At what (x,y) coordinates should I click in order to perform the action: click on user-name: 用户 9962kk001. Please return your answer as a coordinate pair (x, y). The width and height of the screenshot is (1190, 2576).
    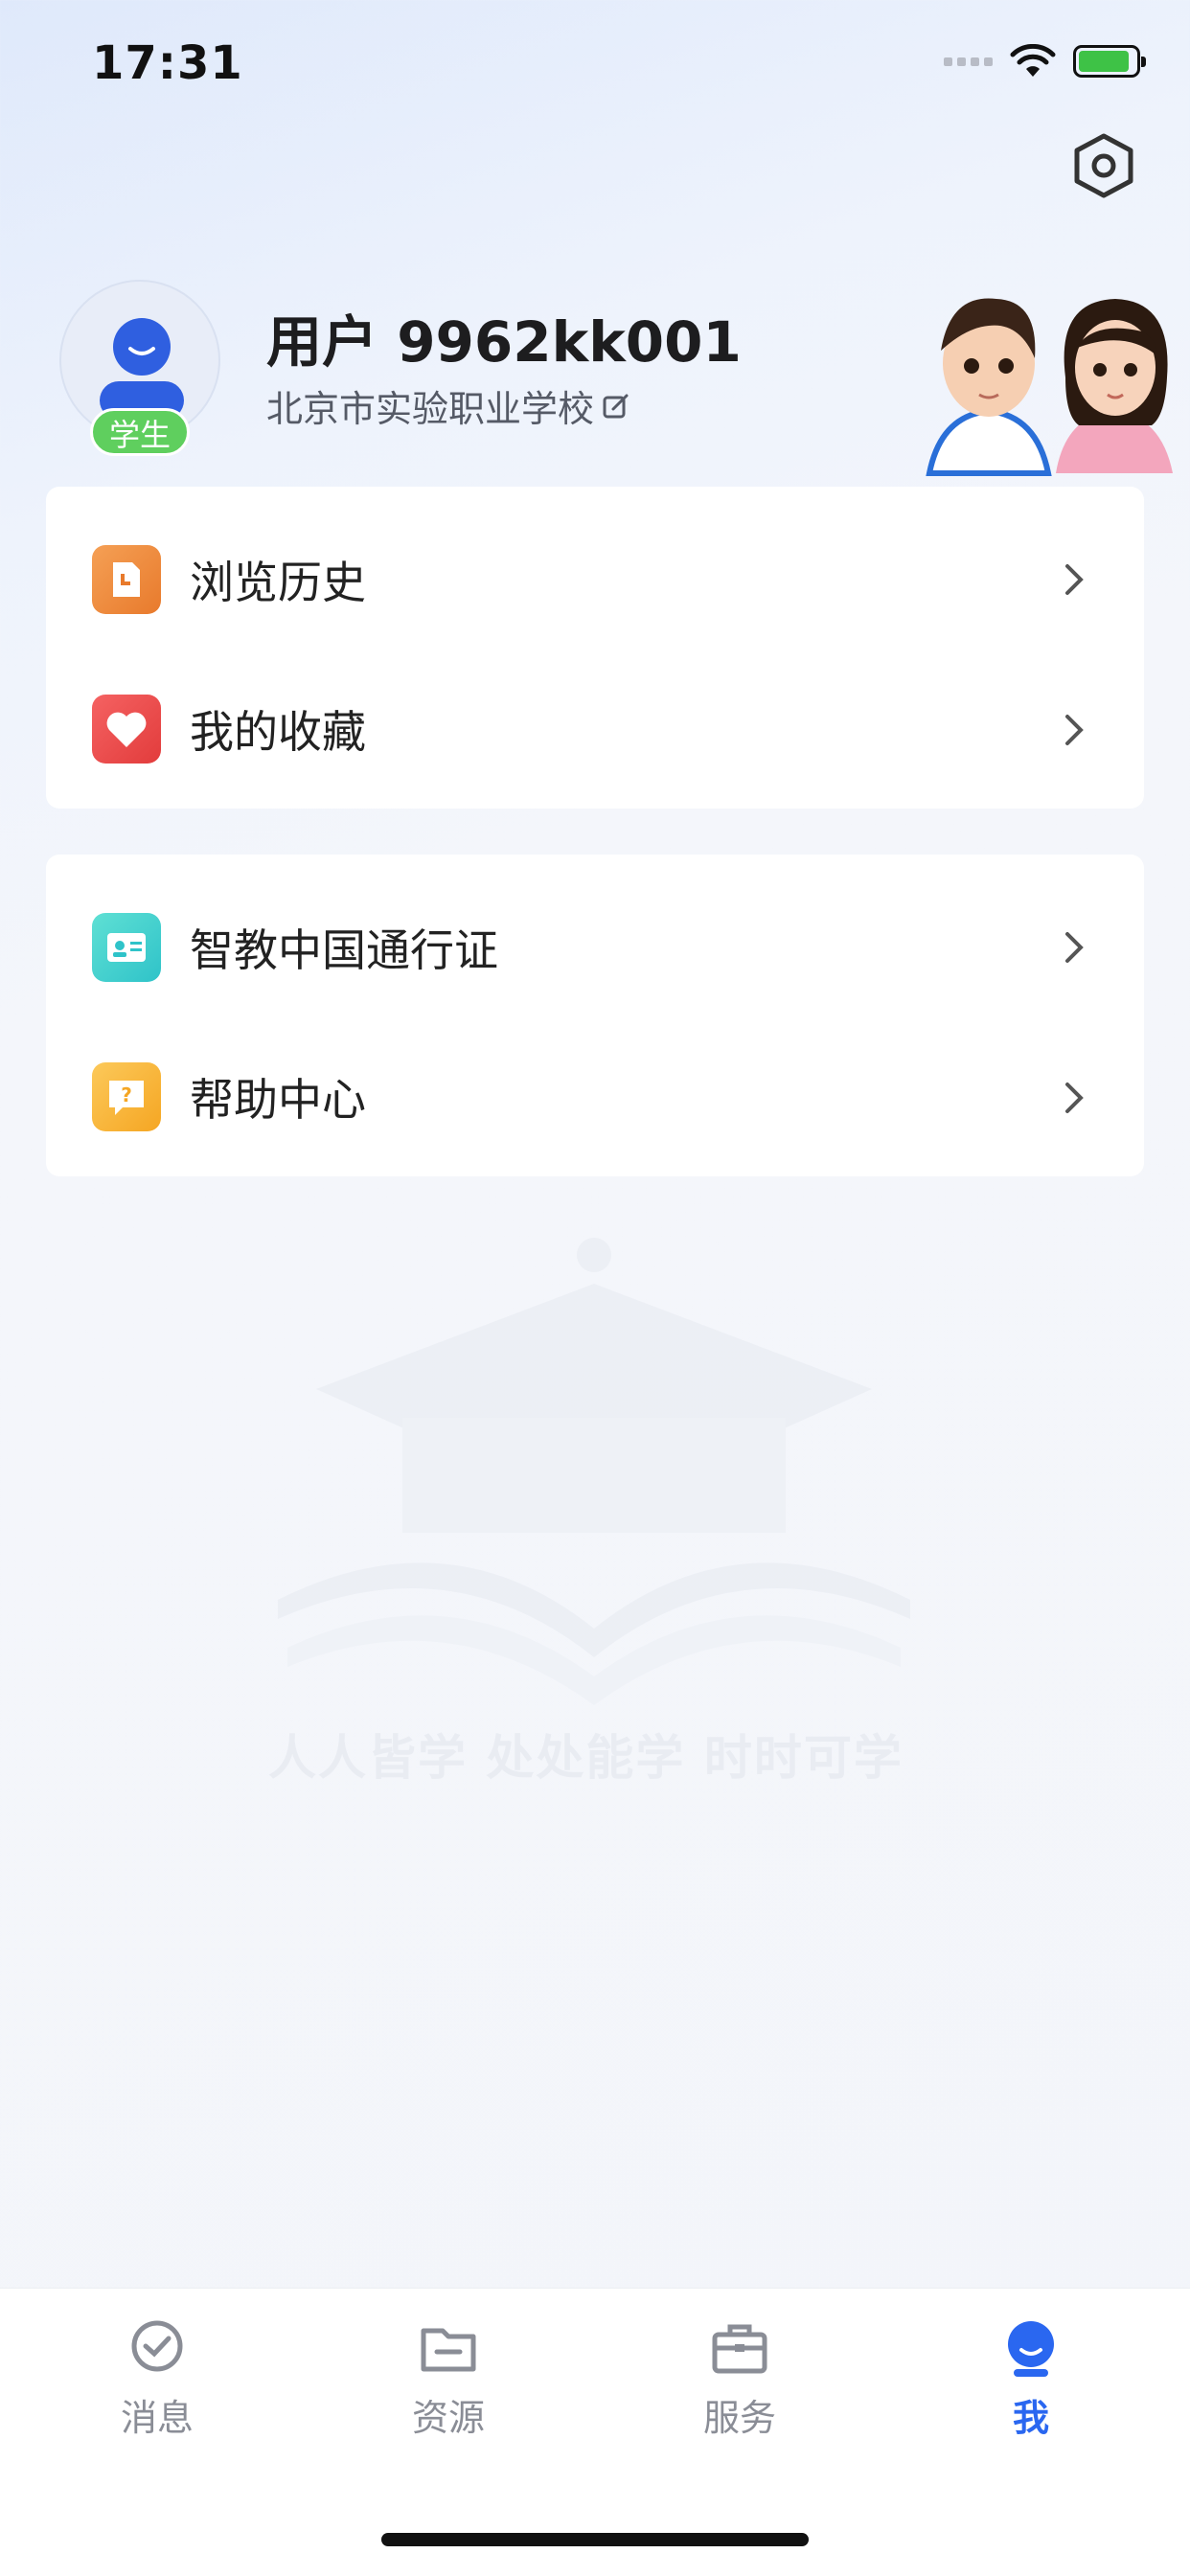
    Looking at the image, I should click on (504, 342).